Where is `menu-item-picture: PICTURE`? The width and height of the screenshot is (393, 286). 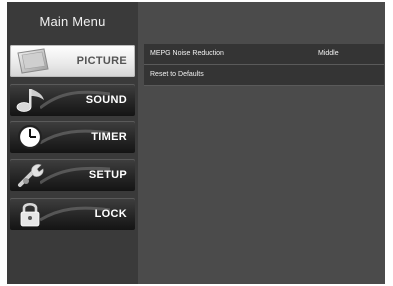
menu-item-picture: PICTURE is located at coordinates (72, 61).